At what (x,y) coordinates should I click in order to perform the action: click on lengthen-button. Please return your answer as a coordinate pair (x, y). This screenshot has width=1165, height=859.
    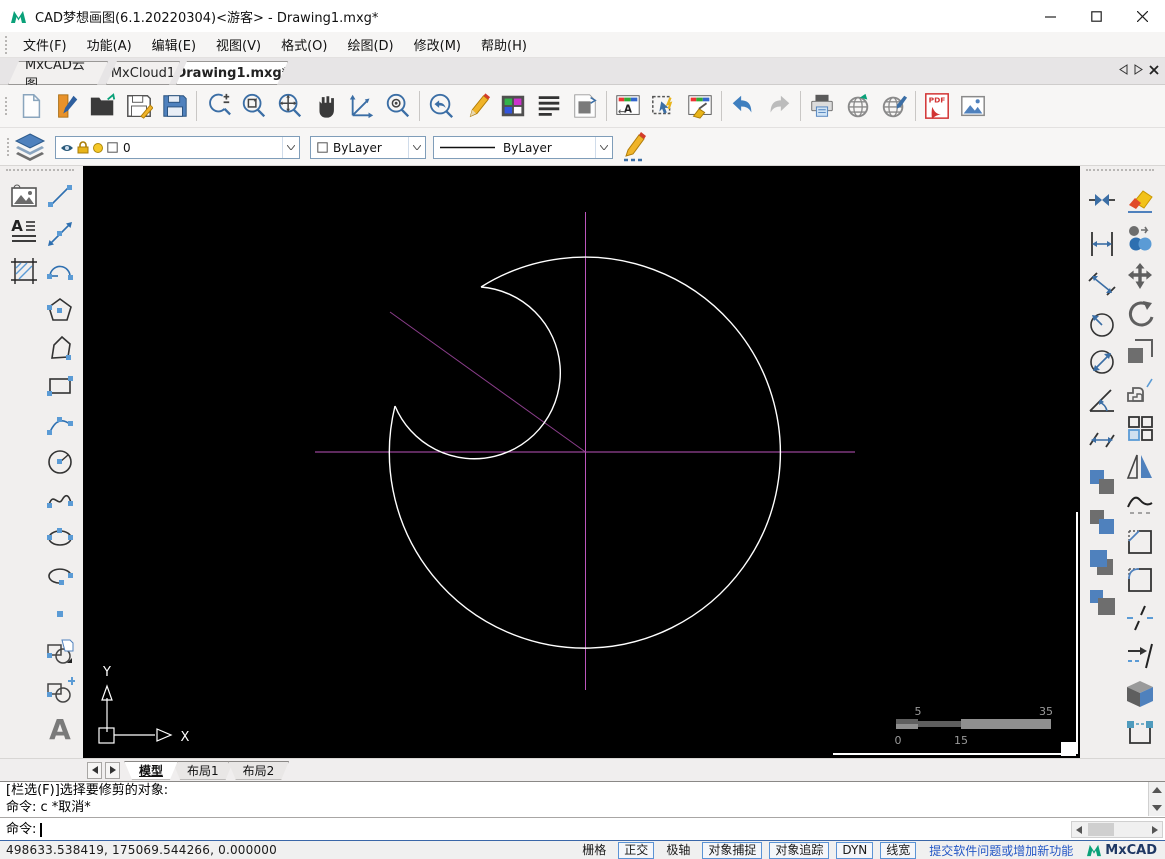
    Looking at the image, I should click on (1140, 656).